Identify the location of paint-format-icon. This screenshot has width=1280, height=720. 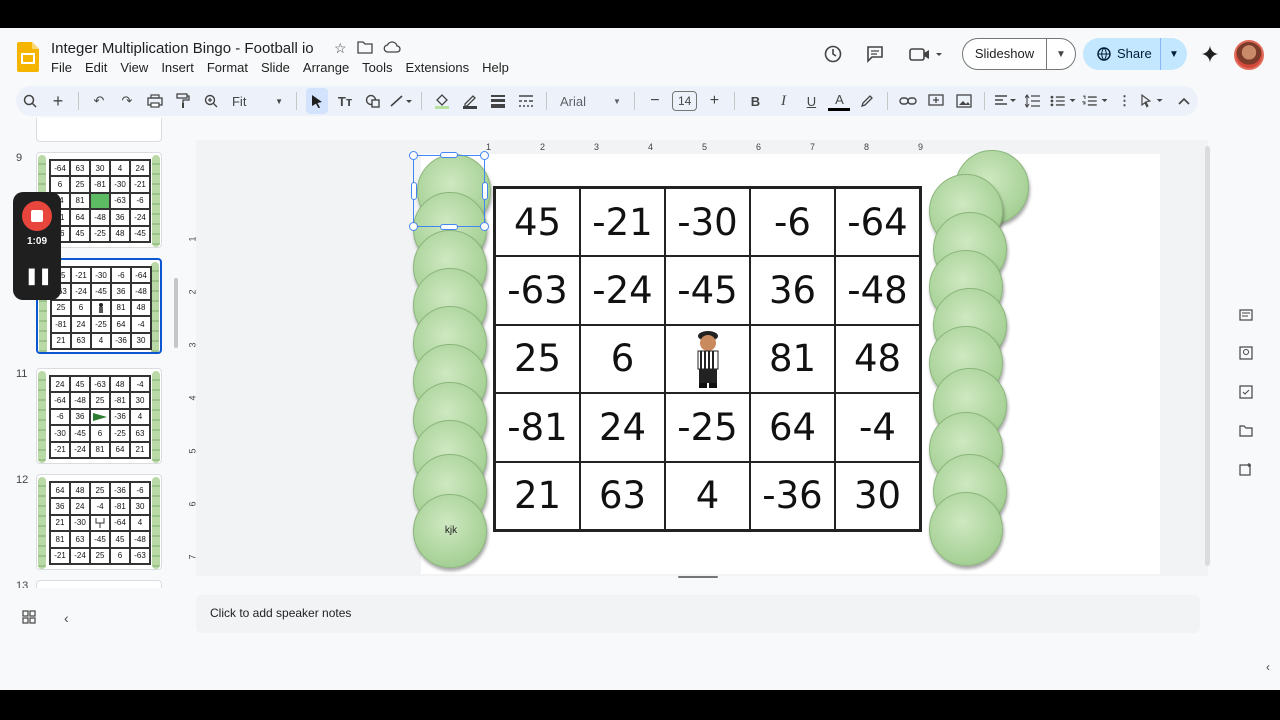
(183, 101).